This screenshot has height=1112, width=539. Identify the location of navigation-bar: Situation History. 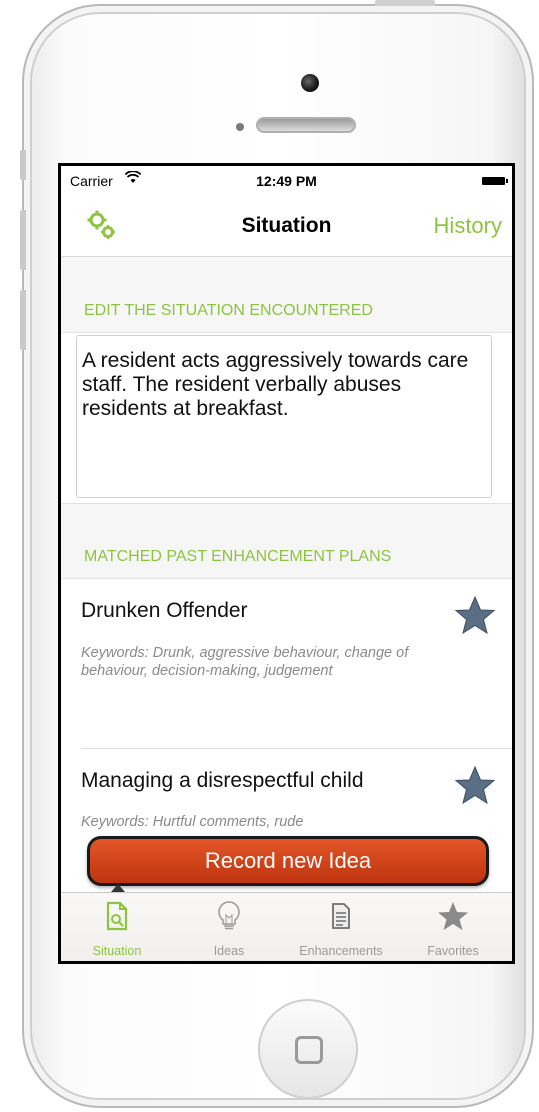
(286, 225).